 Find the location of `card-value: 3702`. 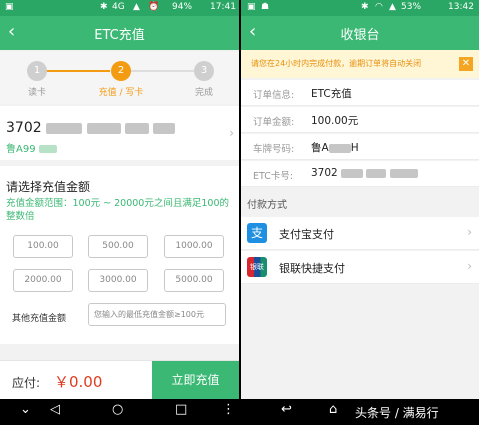

card-value: 3702 is located at coordinates (364, 173).